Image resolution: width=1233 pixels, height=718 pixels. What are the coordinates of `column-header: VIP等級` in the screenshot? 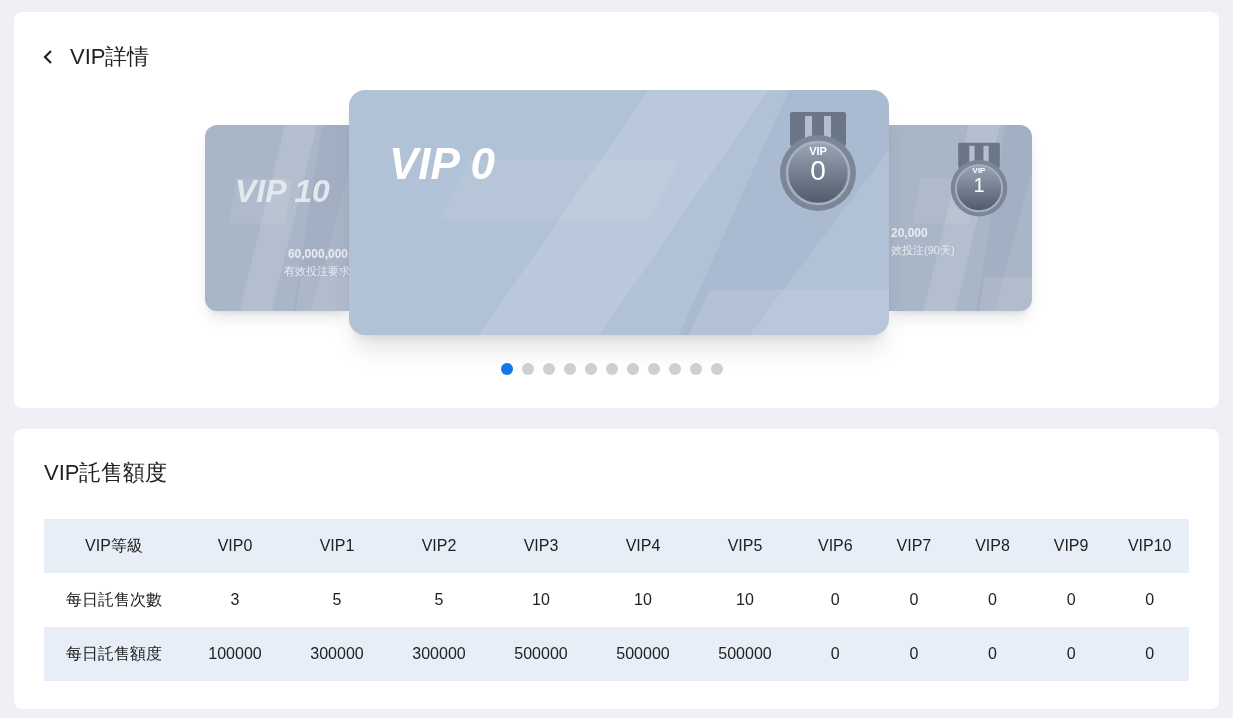 It's located at (114, 546).